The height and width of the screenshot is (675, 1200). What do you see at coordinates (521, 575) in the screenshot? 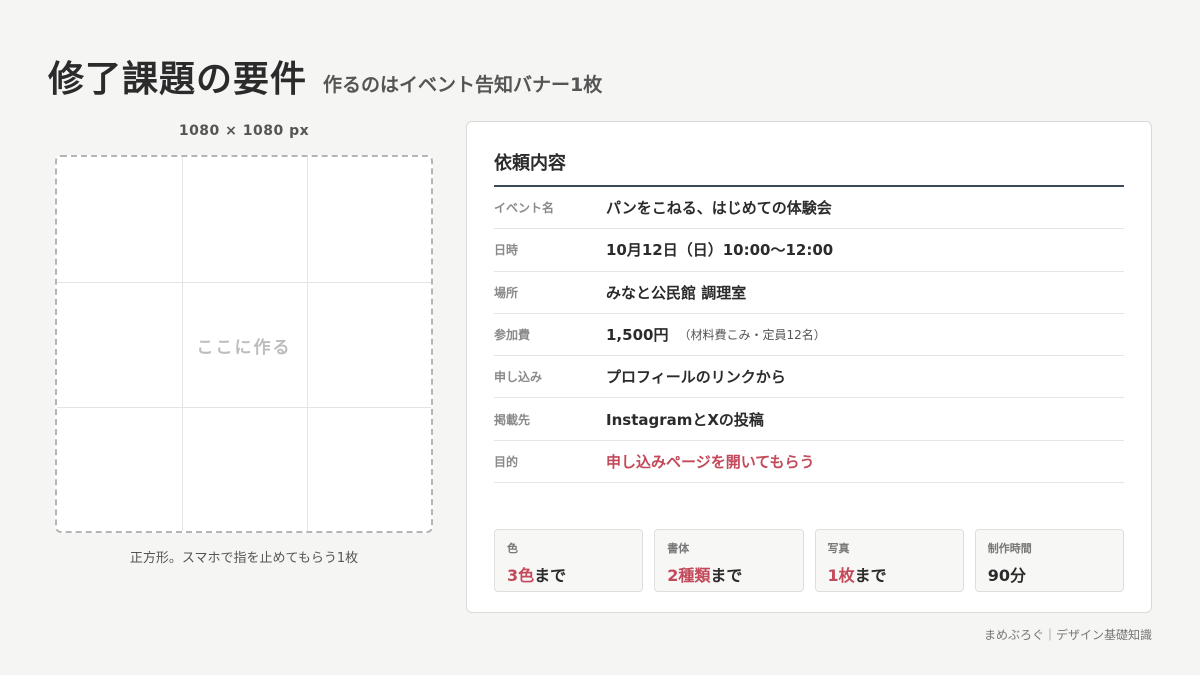
I see `stat-value-highlight: 3色` at bounding box center [521, 575].